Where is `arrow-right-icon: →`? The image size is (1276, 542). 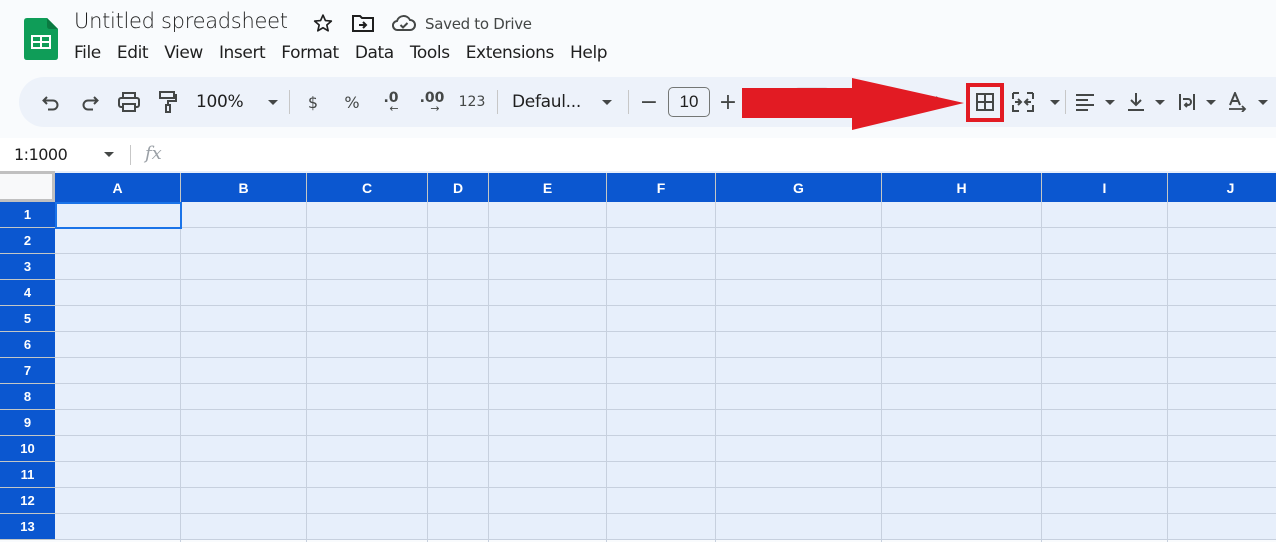
arrow-right-icon: → is located at coordinates (435, 108).